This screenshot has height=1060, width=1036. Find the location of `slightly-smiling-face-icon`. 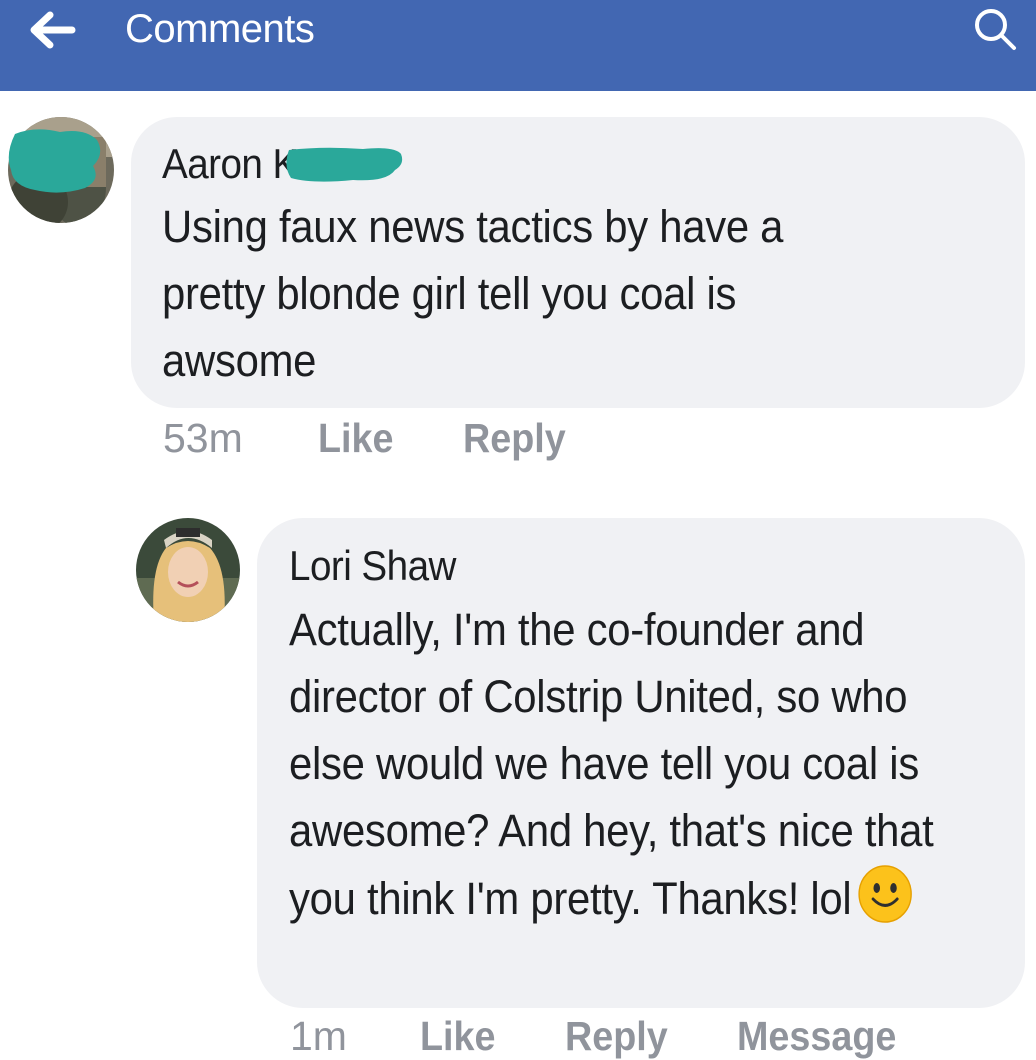

slightly-smiling-face-icon is located at coordinates (885, 894).